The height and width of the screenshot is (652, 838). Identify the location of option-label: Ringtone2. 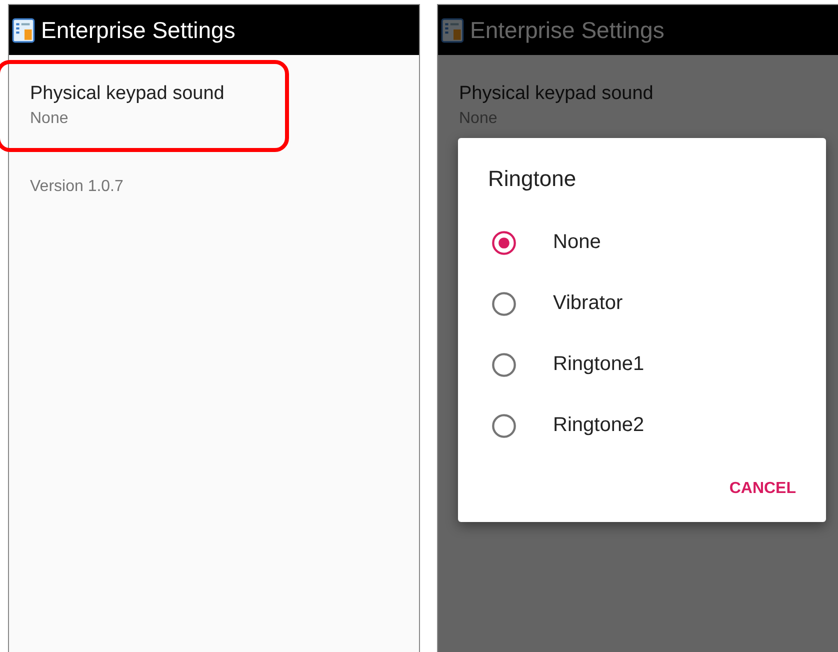
(598, 425).